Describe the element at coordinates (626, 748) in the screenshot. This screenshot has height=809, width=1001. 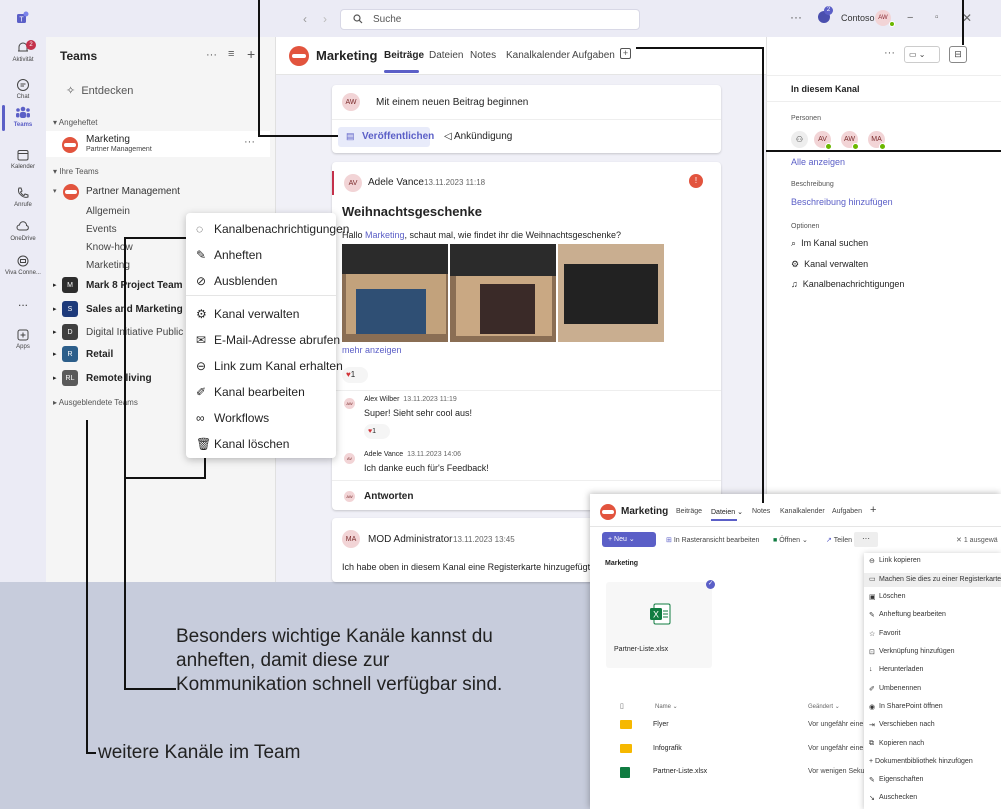
I see `folder-icon` at that location.